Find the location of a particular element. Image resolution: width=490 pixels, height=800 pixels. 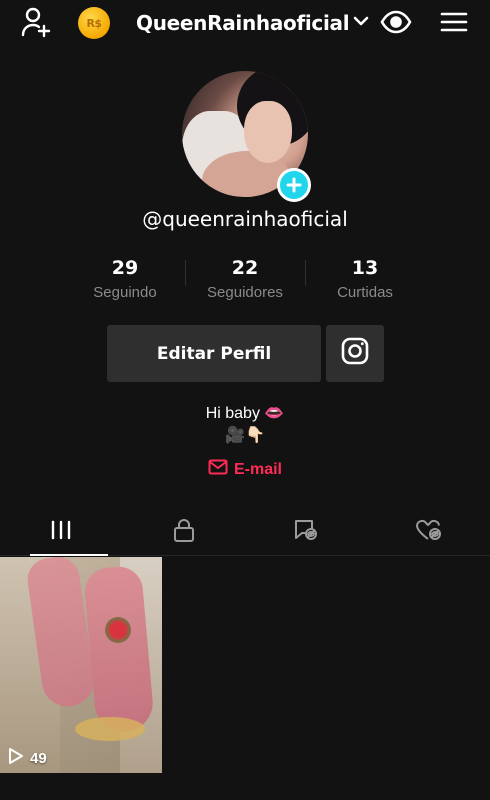

top-bar: R$ QueenRainhaoficial is located at coordinates (245, 22).